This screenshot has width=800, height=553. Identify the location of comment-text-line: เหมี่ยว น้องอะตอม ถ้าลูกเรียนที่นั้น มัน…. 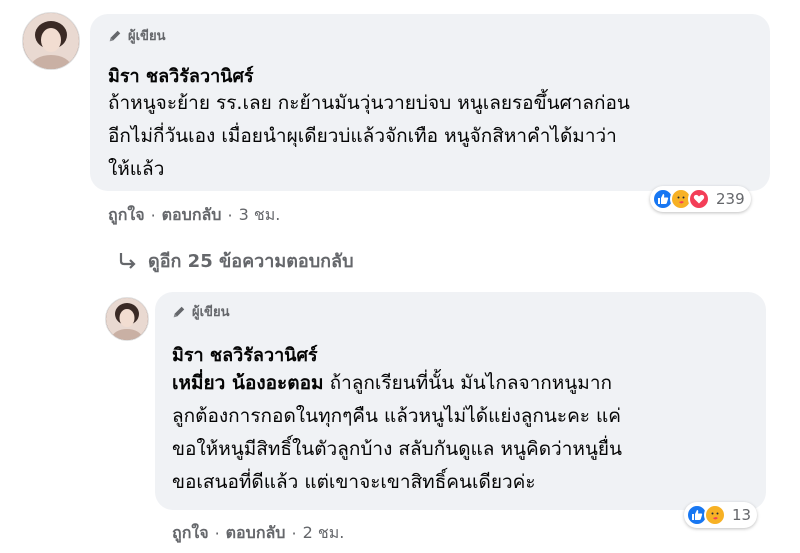
(467, 383).